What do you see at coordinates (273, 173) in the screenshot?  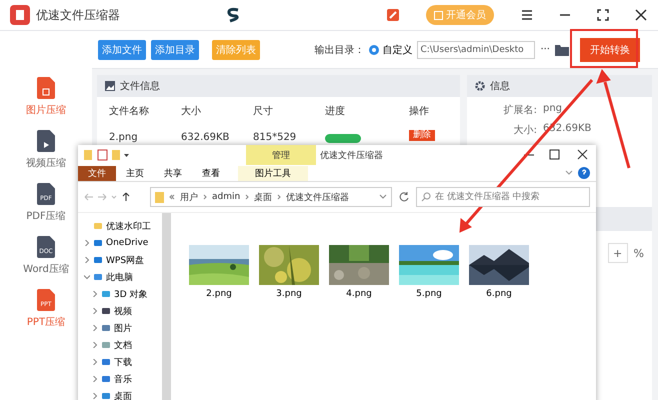 I see `ribbon-tab: 图片工具` at bounding box center [273, 173].